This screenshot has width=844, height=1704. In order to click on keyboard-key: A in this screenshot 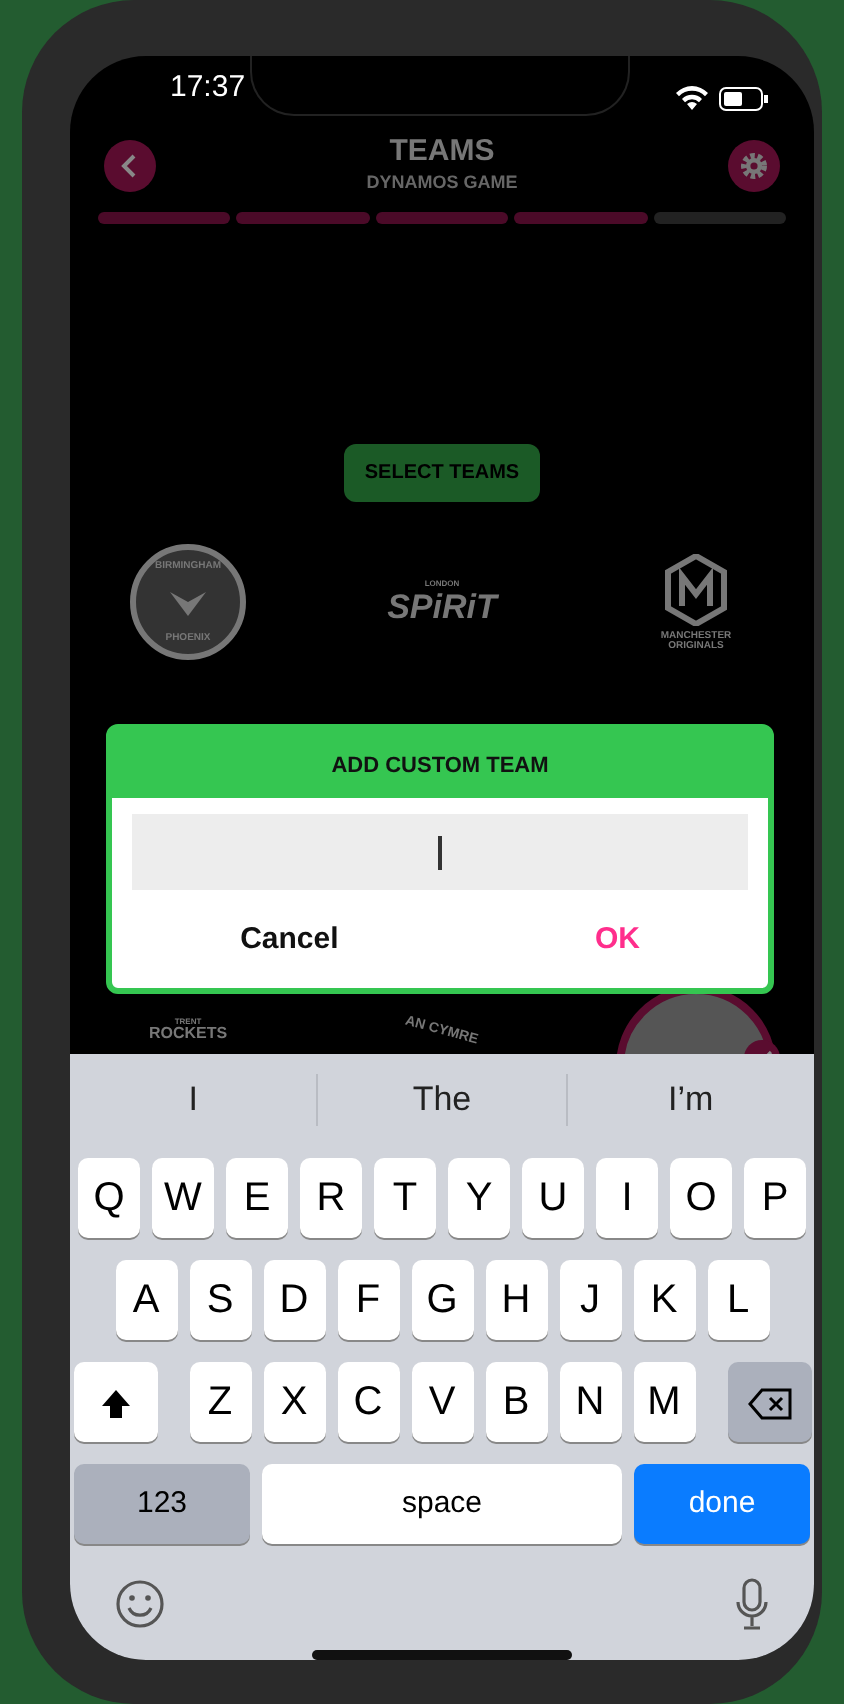, I will do `click(146, 1300)`.